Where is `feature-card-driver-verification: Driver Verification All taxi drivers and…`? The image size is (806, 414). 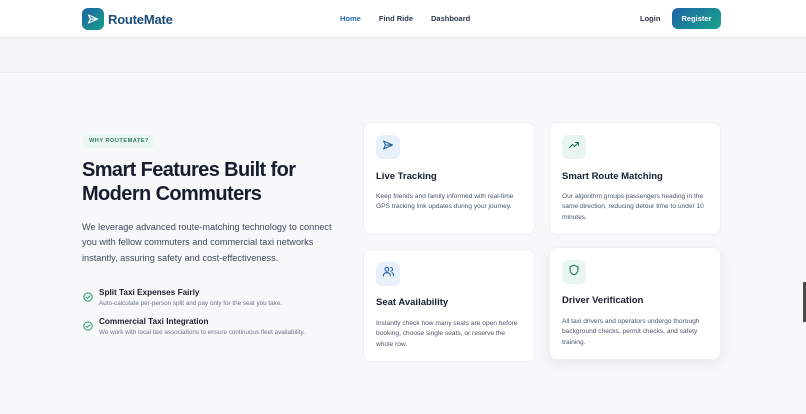 feature-card-driver-verification: Driver Verification All taxi drivers and… is located at coordinates (635, 303).